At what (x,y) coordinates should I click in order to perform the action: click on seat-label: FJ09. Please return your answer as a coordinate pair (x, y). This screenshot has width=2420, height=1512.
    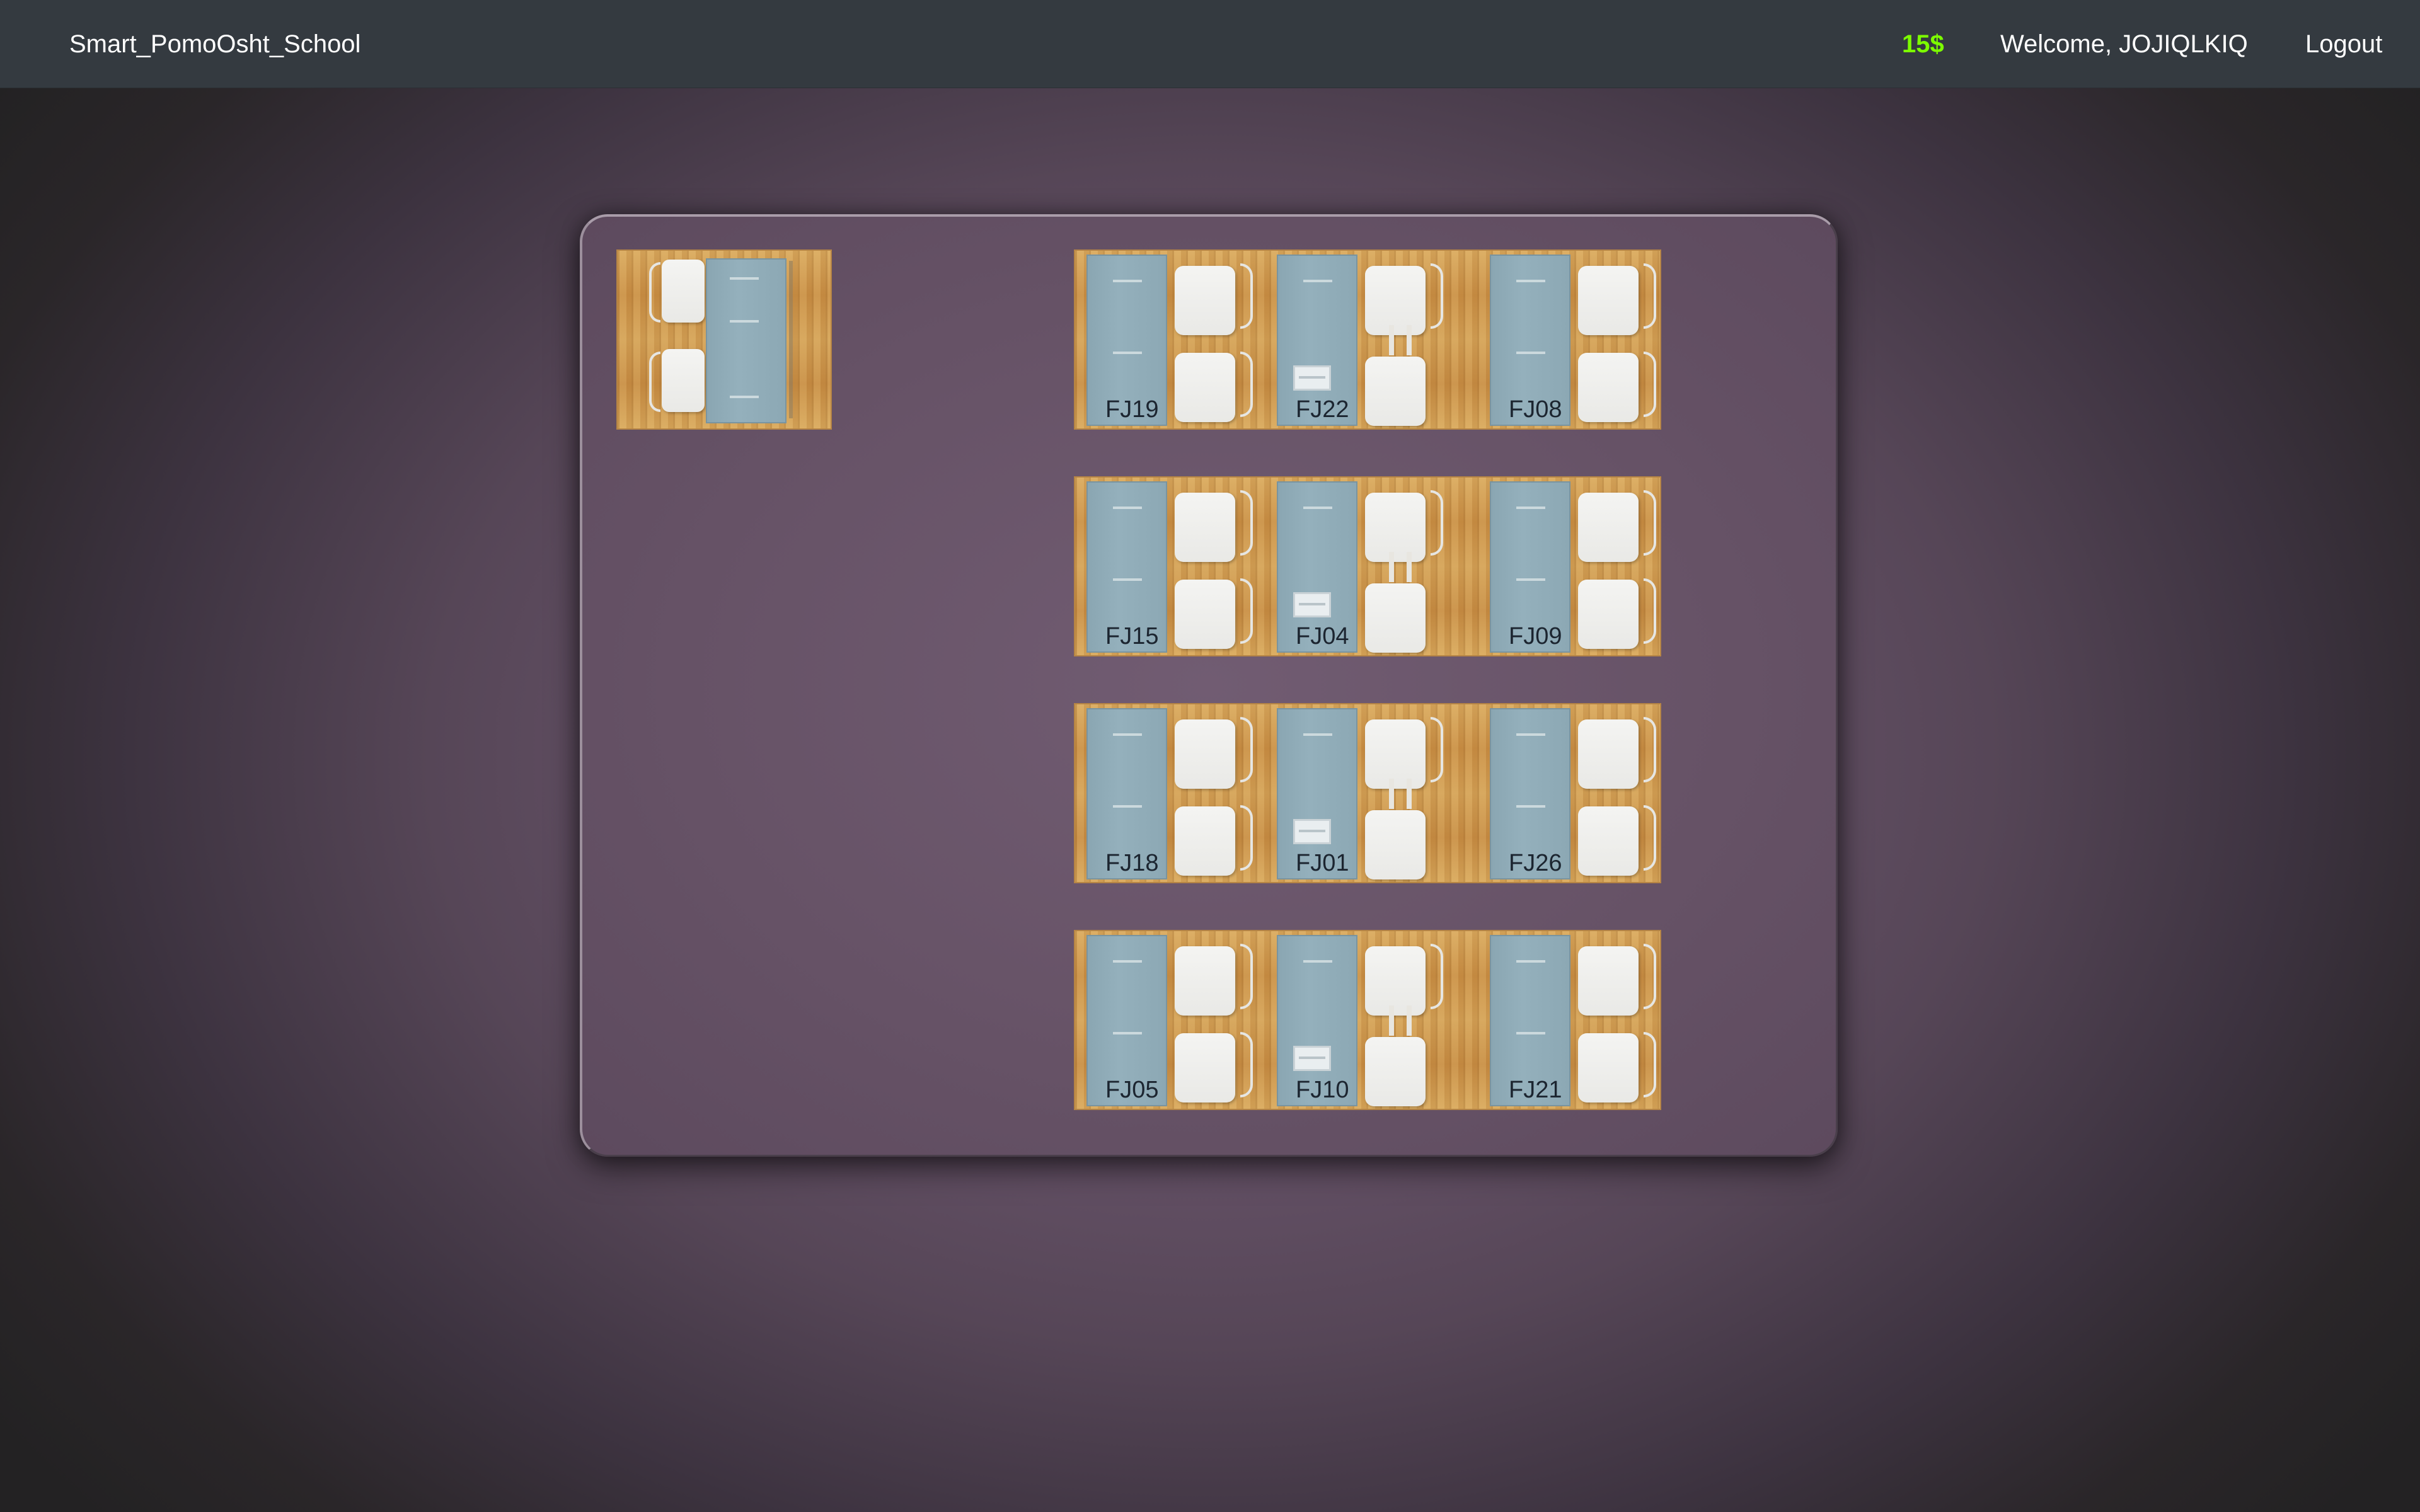
    Looking at the image, I should click on (1535, 636).